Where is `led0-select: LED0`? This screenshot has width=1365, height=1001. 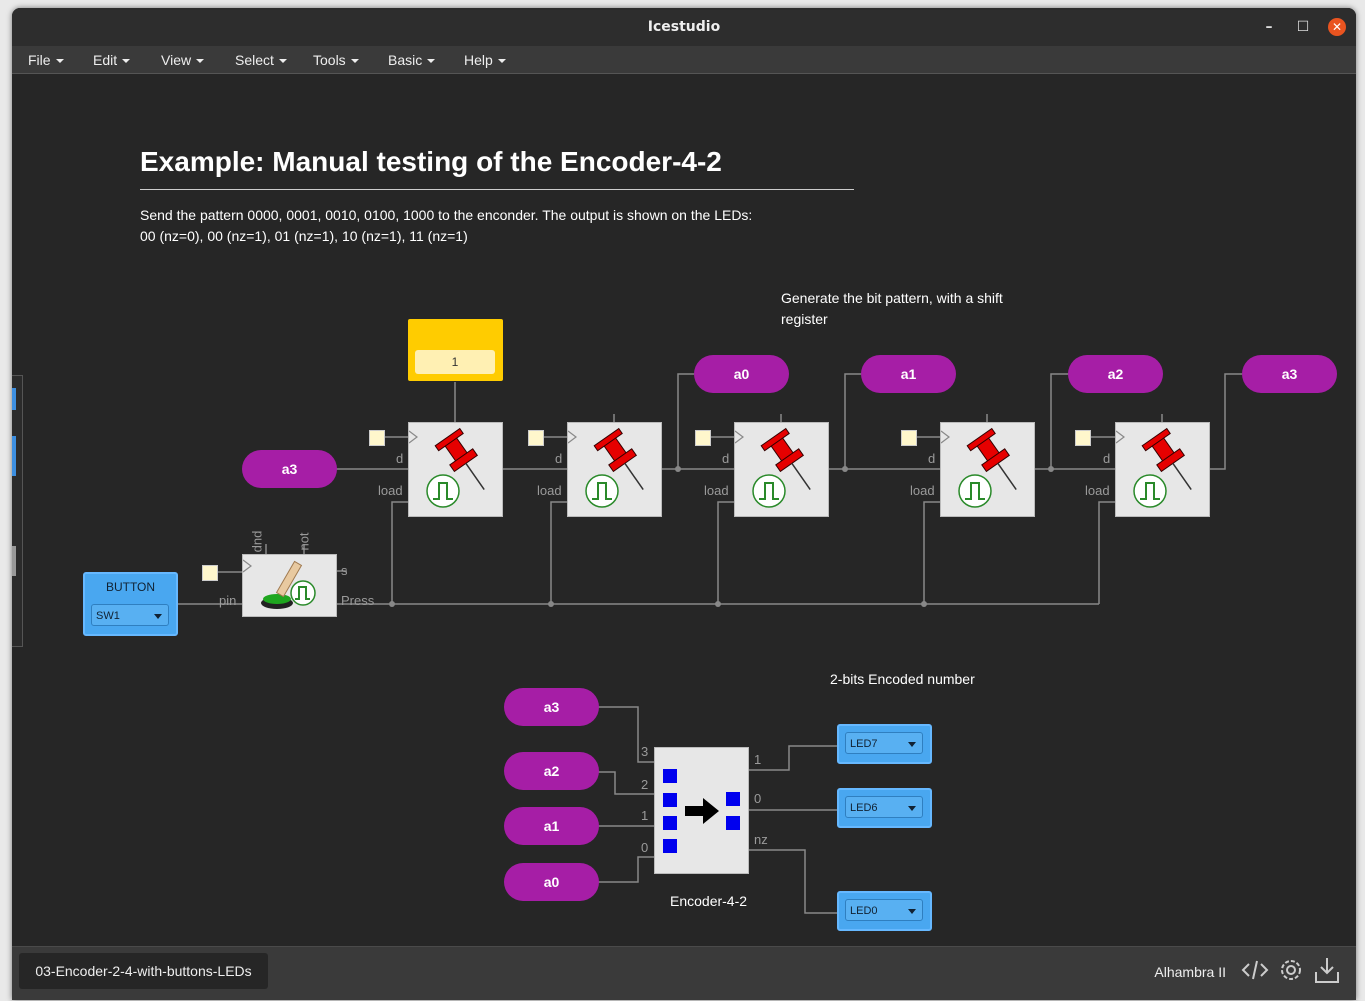
led0-select: LED0 is located at coordinates (884, 910).